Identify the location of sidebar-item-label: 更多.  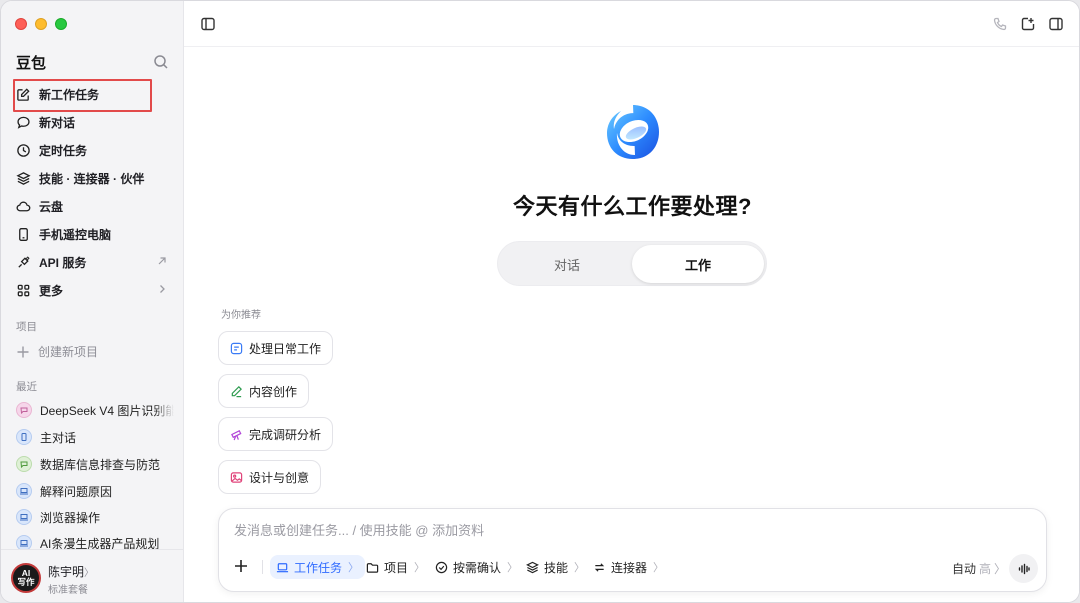
(51, 290).